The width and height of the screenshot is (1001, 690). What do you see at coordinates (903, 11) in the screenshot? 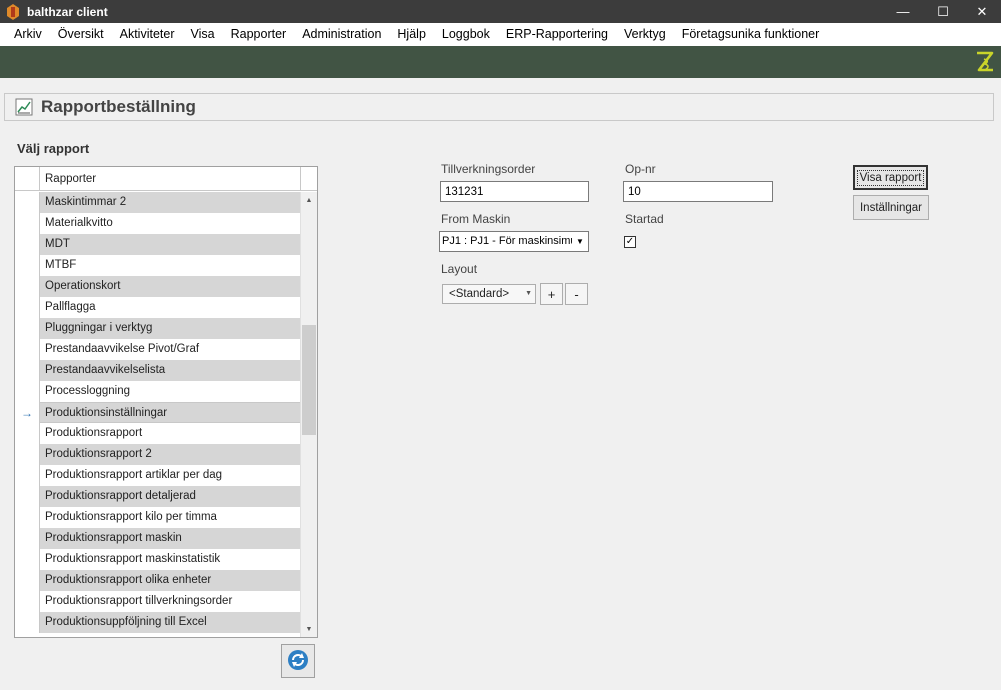
I see `minimize-button: —` at bounding box center [903, 11].